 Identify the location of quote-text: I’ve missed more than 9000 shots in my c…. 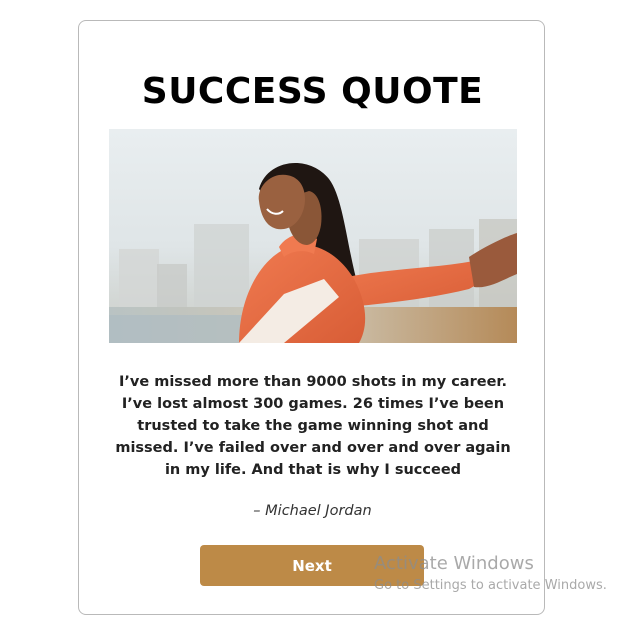
(313, 426).